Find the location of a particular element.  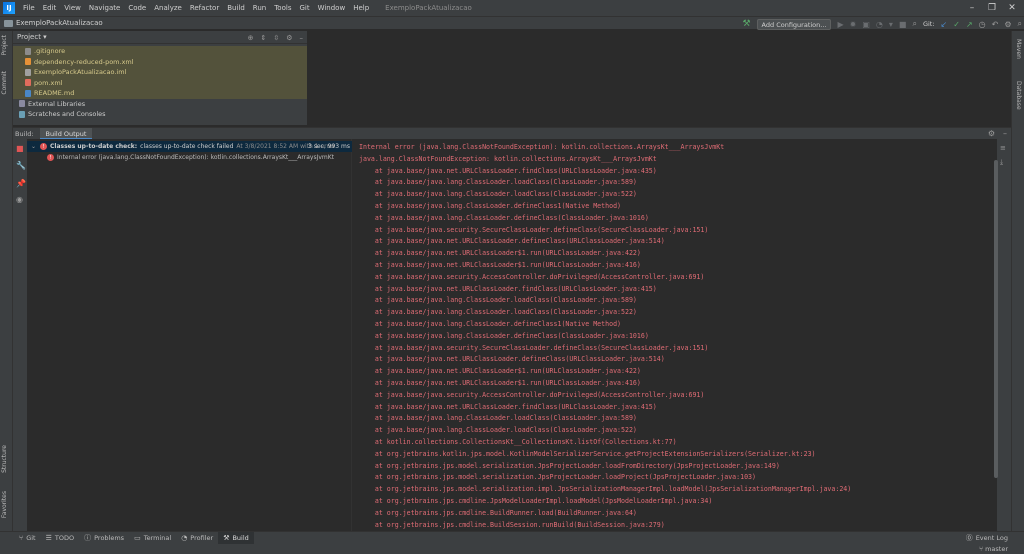

tool-git: ⑂ Git is located at coordinates (27, 538).